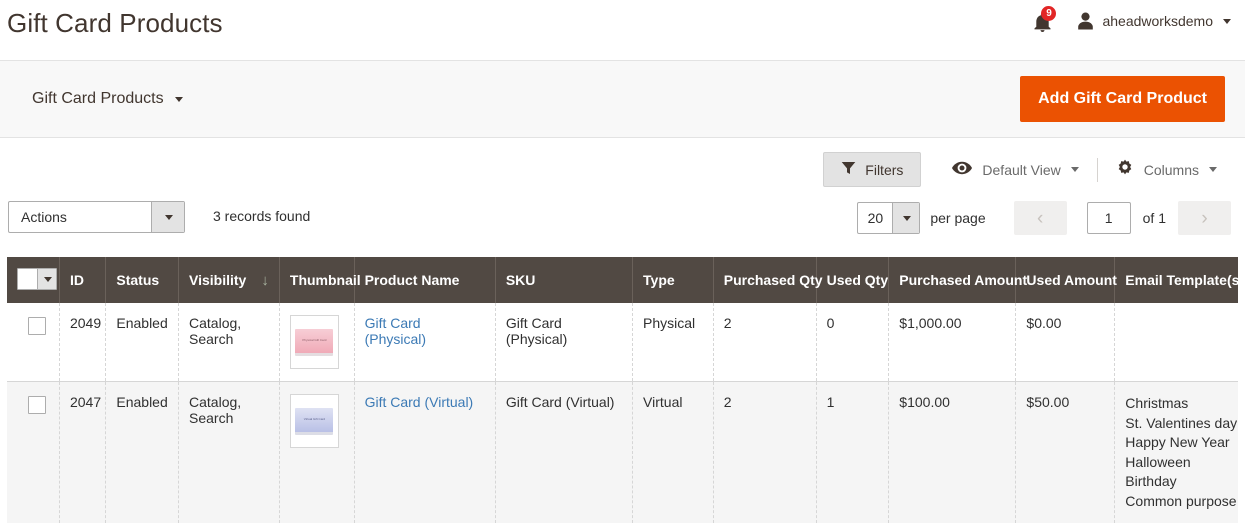 This screenshot has width=1245, height=523. I want to click on product-thumbnail: Virtual Gift Card, so click(314, 421).